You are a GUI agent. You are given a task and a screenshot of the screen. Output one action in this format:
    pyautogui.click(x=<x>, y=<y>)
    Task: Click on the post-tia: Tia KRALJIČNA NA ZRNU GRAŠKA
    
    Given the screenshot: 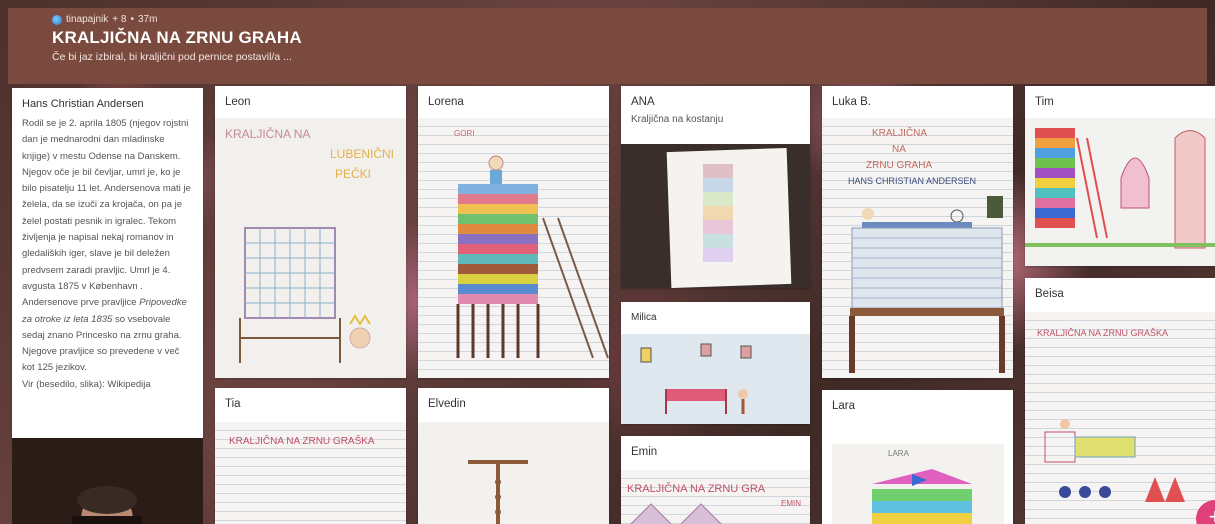 What is the action you would take?
    pyautogui.click(x=310, y=456)
    